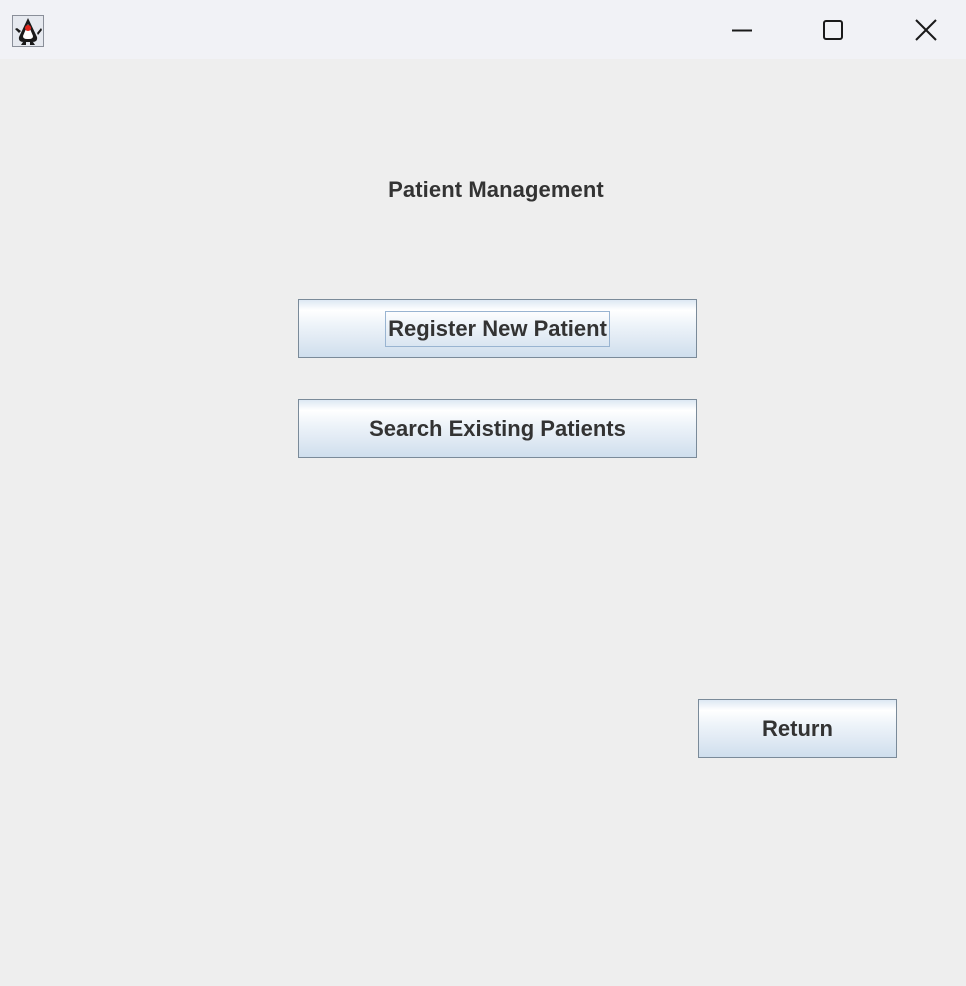 The width and height of the screenshot is (966, 986). I want to click on search-existing-patients-label: Search Existing Patients, so click(497, 428).